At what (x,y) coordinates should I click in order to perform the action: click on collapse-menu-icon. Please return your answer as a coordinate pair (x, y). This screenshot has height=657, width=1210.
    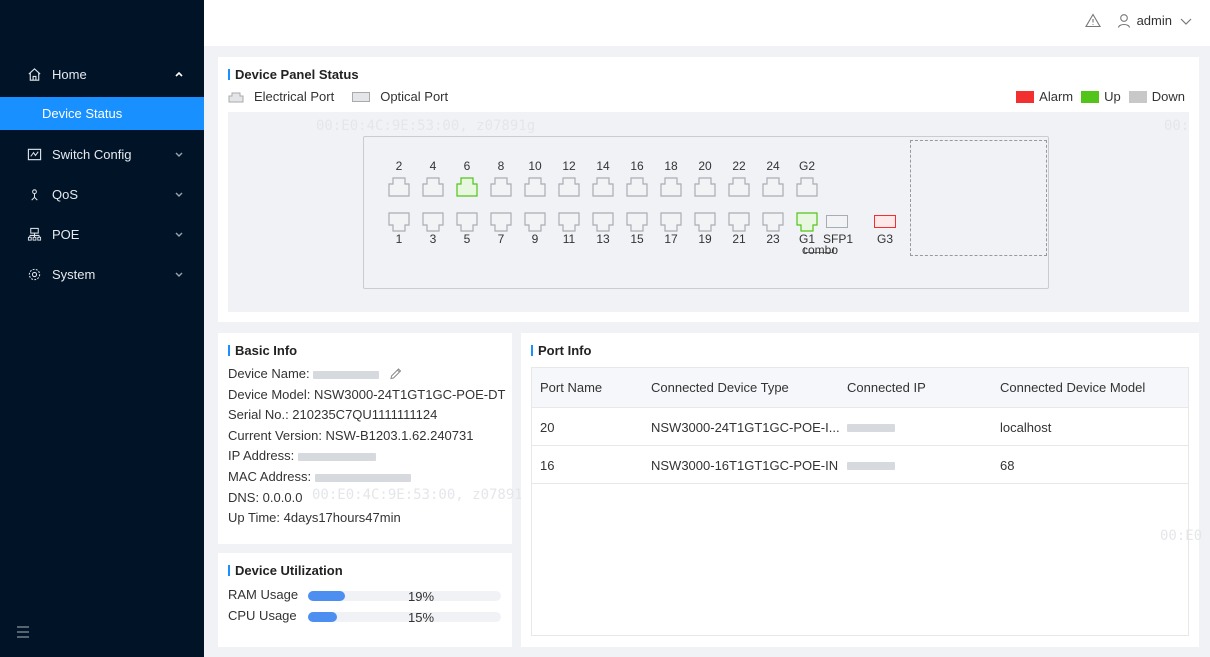
    Looking at the image, I should click on (23, 632).